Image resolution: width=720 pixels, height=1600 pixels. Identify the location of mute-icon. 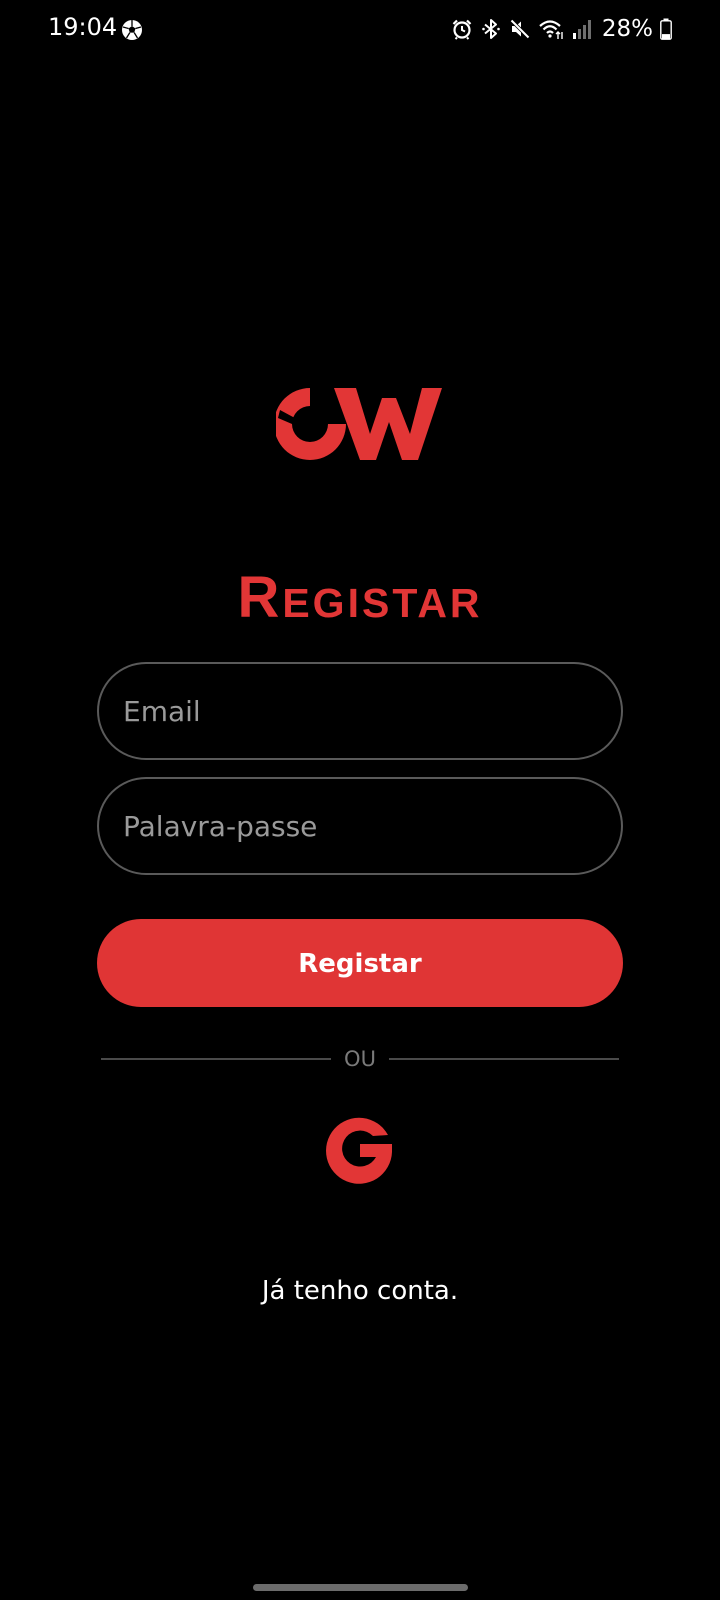
(520, 29).